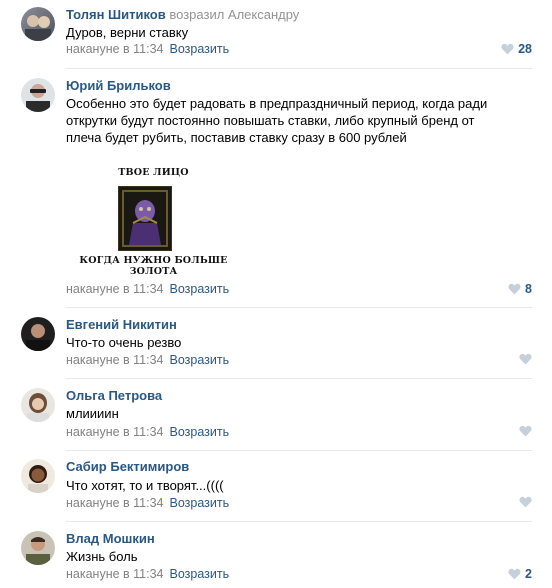 The height and width of the screenshot is (588, 552). What do you see at coordinates (516, 49) in the screenshot?
I see `like-button: 28` at bounding box center [516, 49].